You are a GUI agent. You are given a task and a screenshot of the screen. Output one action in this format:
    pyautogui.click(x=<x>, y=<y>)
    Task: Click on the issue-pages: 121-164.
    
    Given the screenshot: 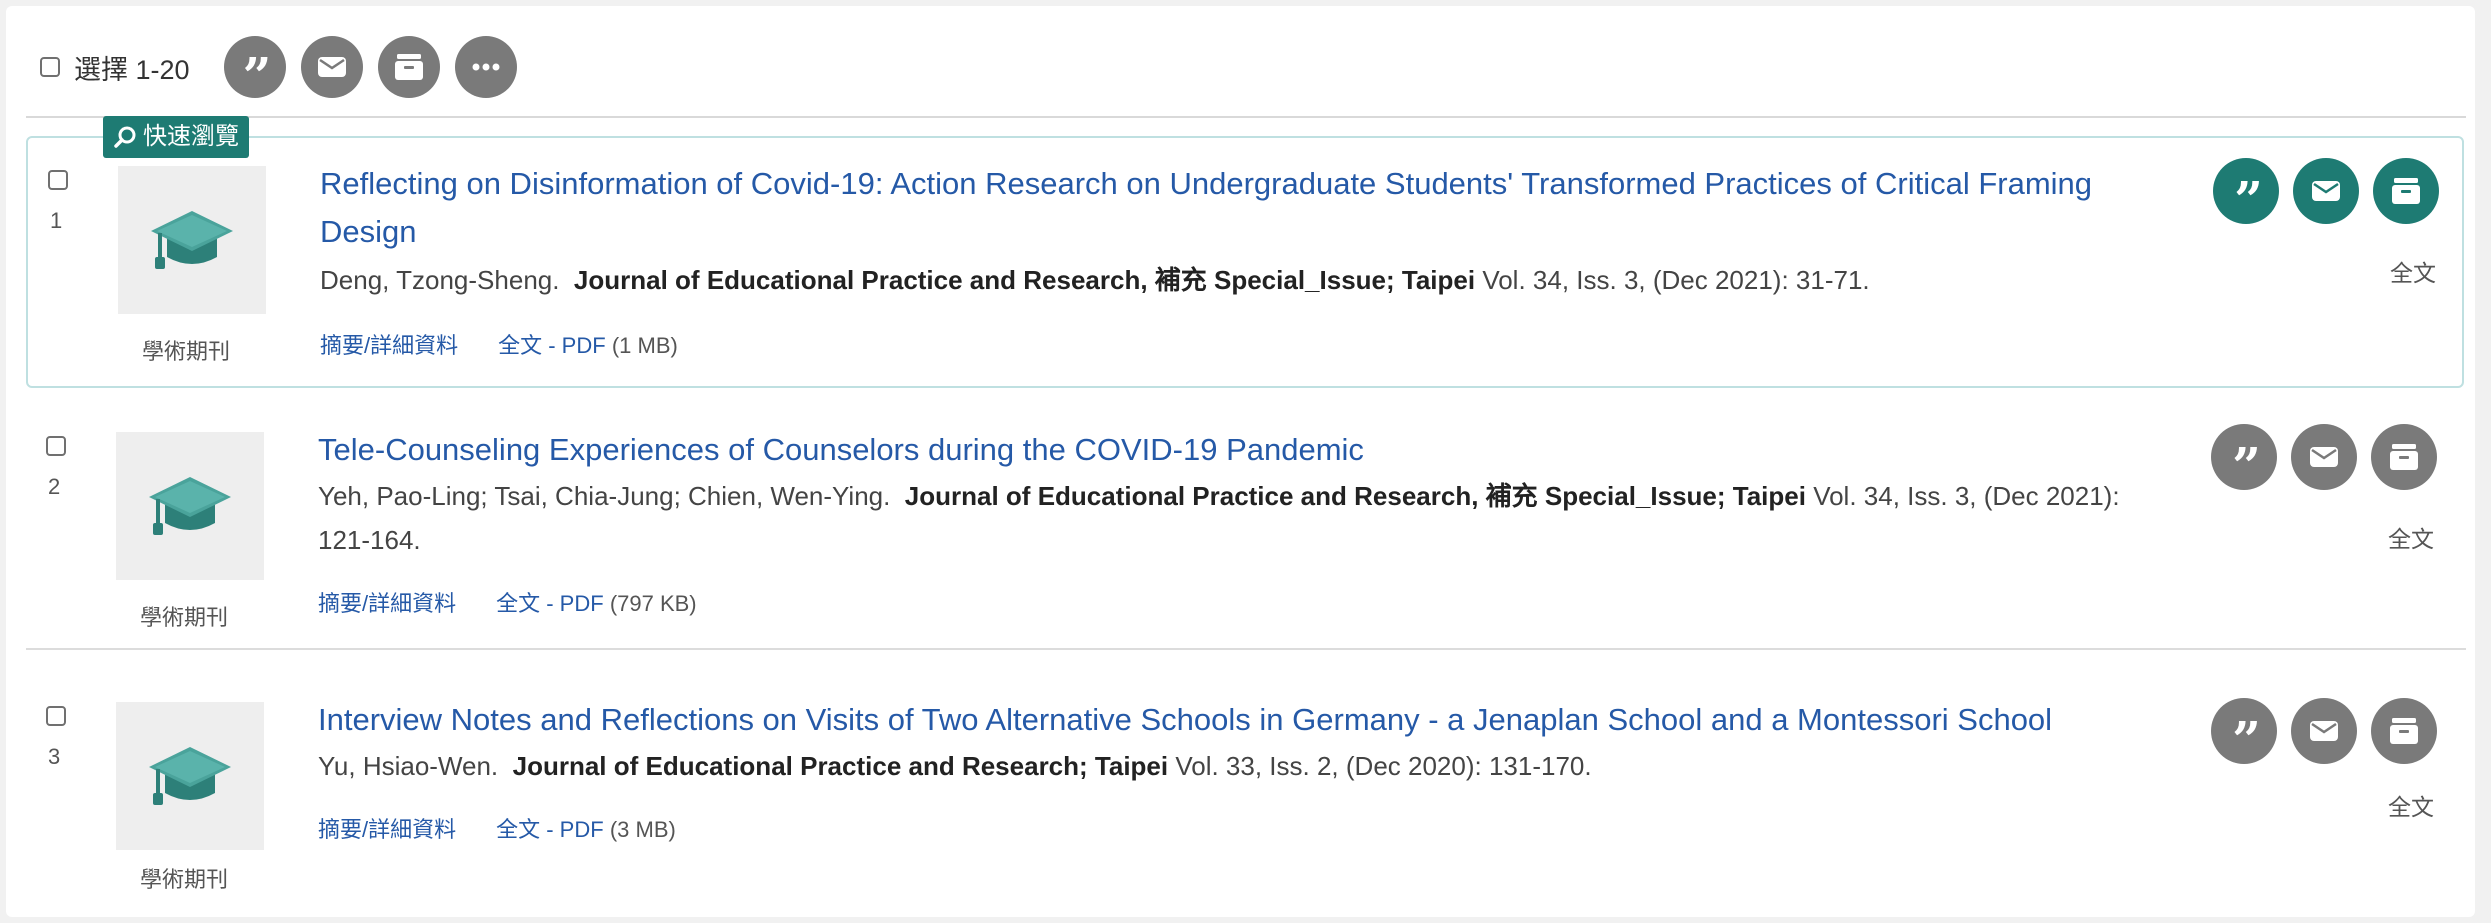 What is the action you would take?
    pyautogui.click(x=369, y=540)
    